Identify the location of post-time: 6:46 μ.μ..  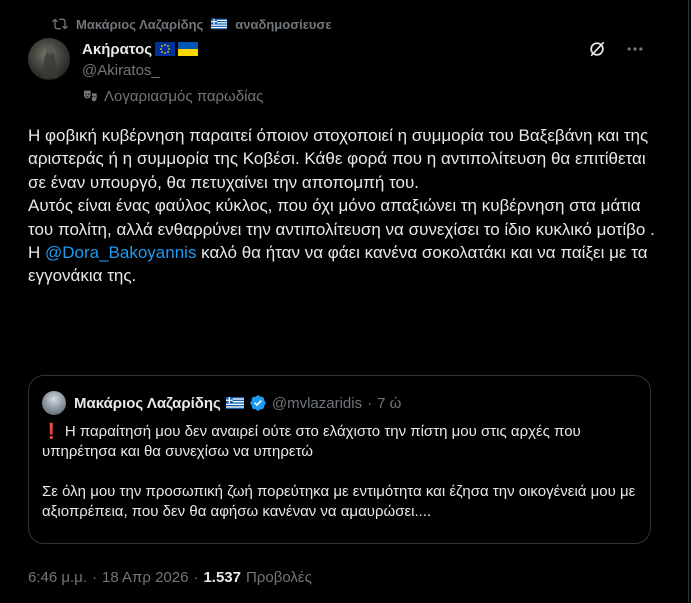
(57, 577).